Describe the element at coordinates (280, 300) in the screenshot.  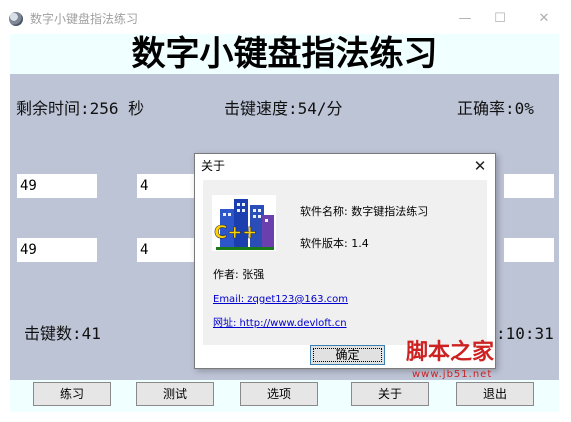
I see `email-link: Email: zqget123@163.com` at that location.